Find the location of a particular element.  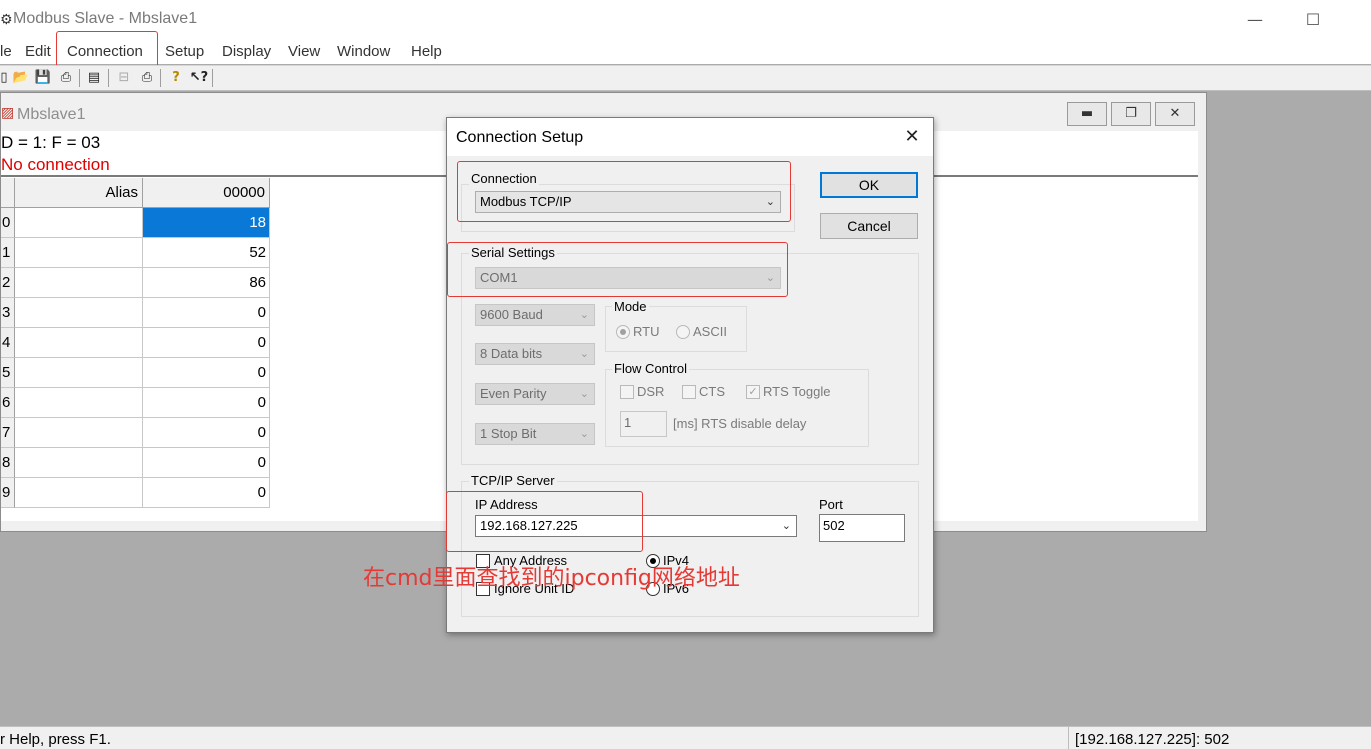

ascii-label: ASCII is located at coordinates (710, 331).